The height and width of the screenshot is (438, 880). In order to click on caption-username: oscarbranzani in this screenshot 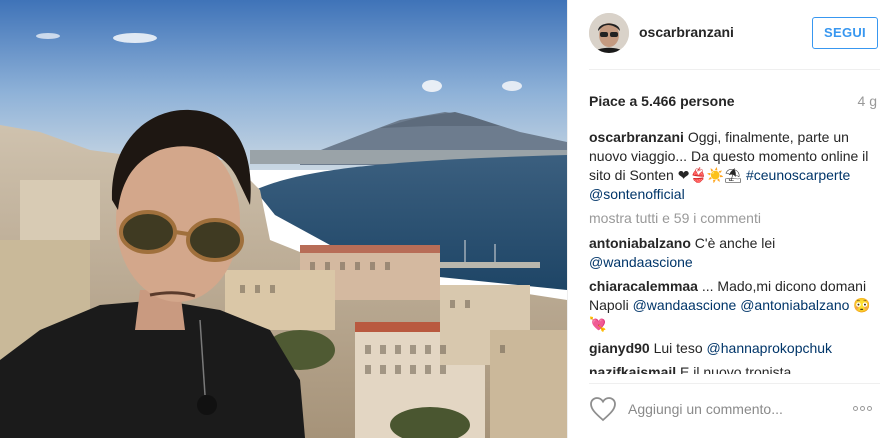, I will do `click(636, 137)`.